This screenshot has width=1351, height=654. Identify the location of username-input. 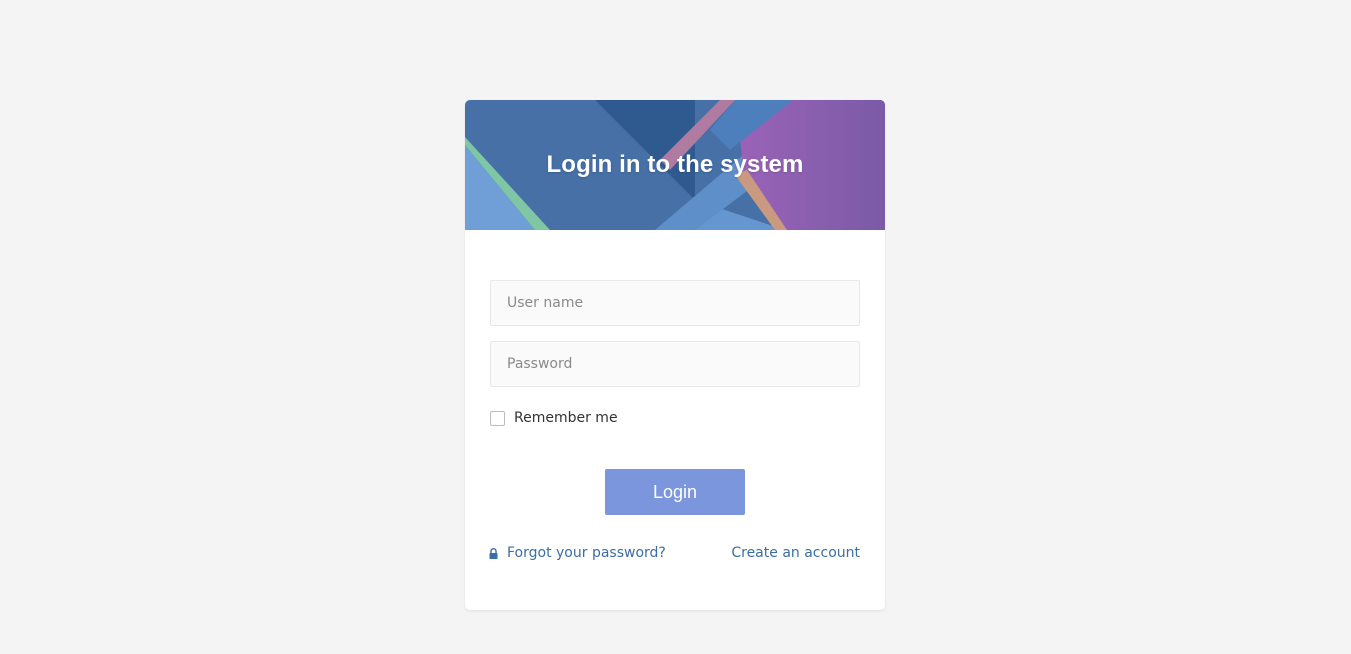
(675, 303).